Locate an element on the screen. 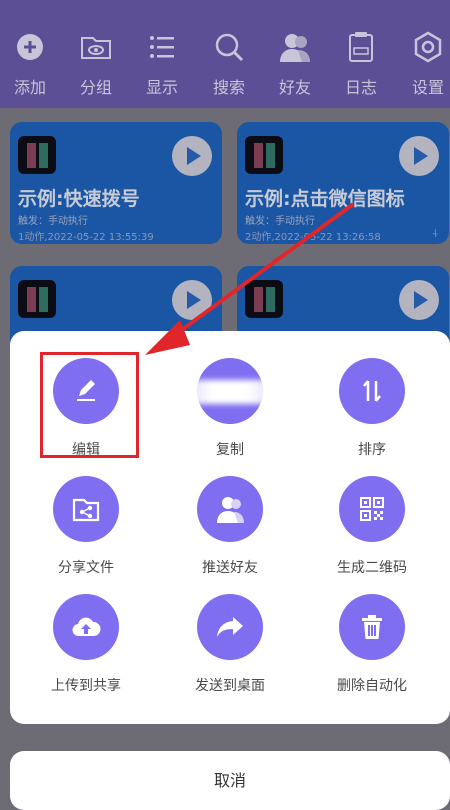 The height and width of the screenshot is (810, 450). copy-icon is located at coordinates (230, 391).